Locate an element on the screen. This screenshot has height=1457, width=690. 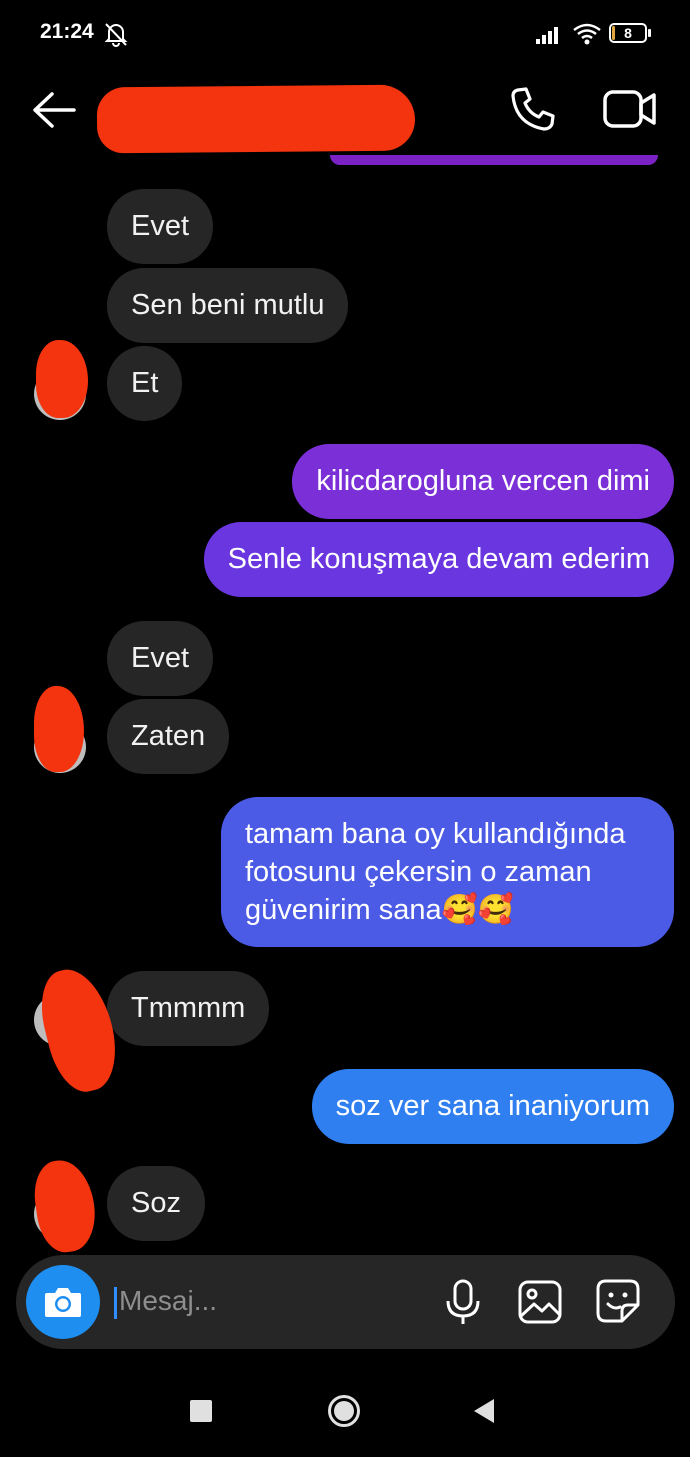
battery-level: 8 is located at coordinates (628, 33).